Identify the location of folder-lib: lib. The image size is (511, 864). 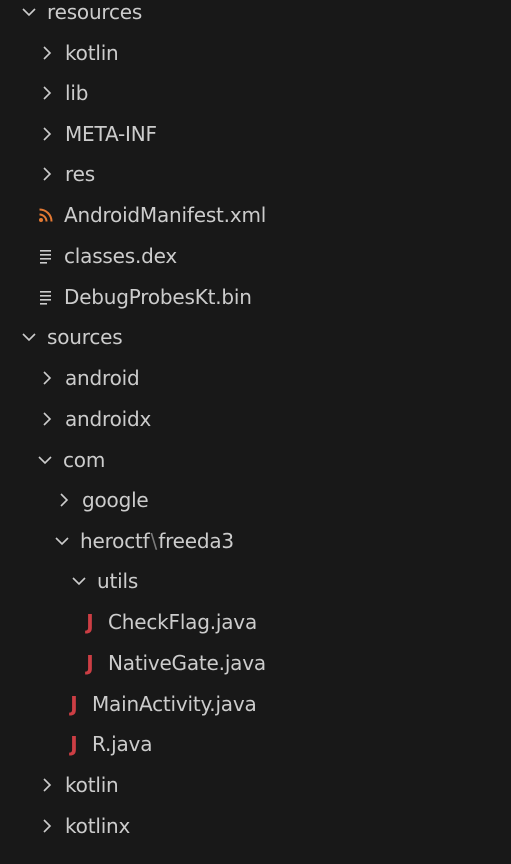
(255, 93).